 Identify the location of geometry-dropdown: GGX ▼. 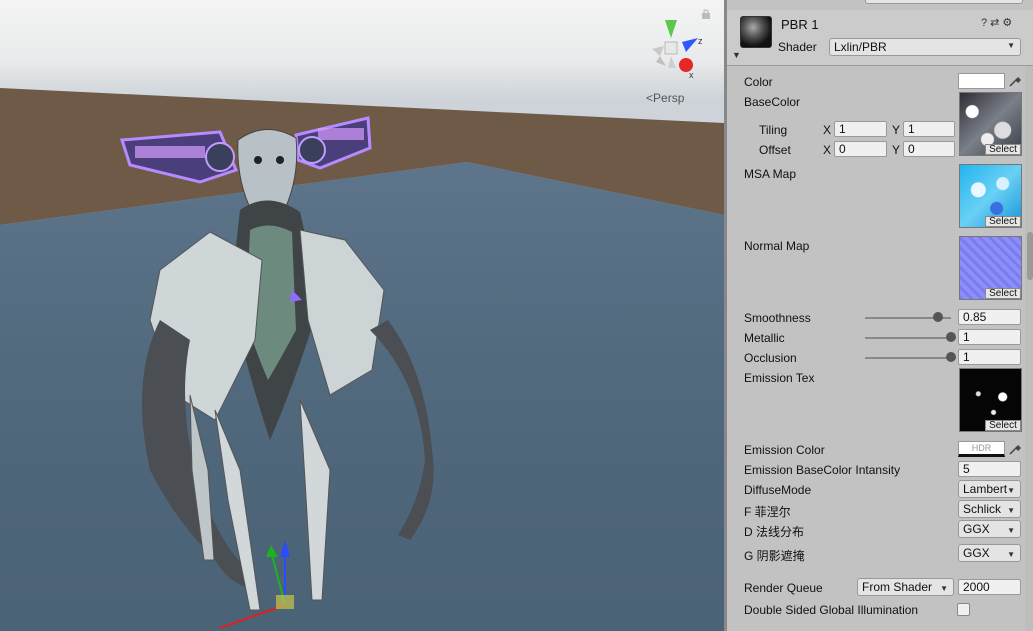
(989, 553).